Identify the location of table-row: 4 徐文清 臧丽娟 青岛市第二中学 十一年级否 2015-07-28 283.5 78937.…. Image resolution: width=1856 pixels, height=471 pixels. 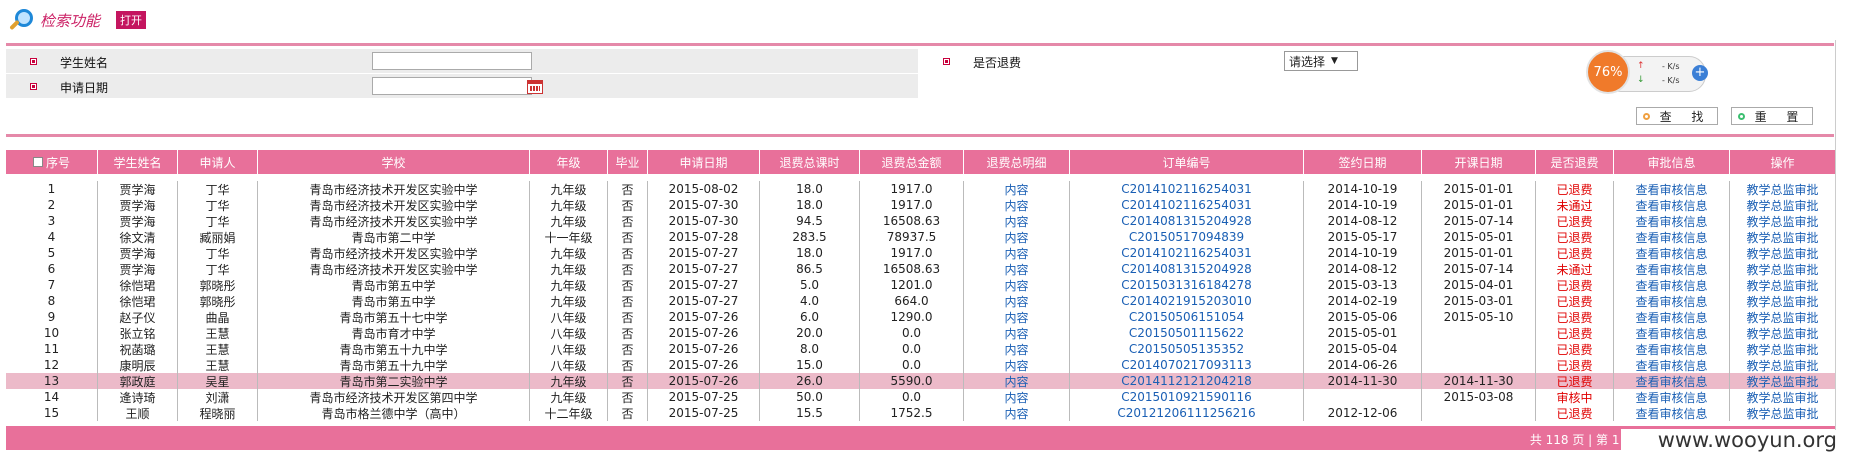
(920, 237).